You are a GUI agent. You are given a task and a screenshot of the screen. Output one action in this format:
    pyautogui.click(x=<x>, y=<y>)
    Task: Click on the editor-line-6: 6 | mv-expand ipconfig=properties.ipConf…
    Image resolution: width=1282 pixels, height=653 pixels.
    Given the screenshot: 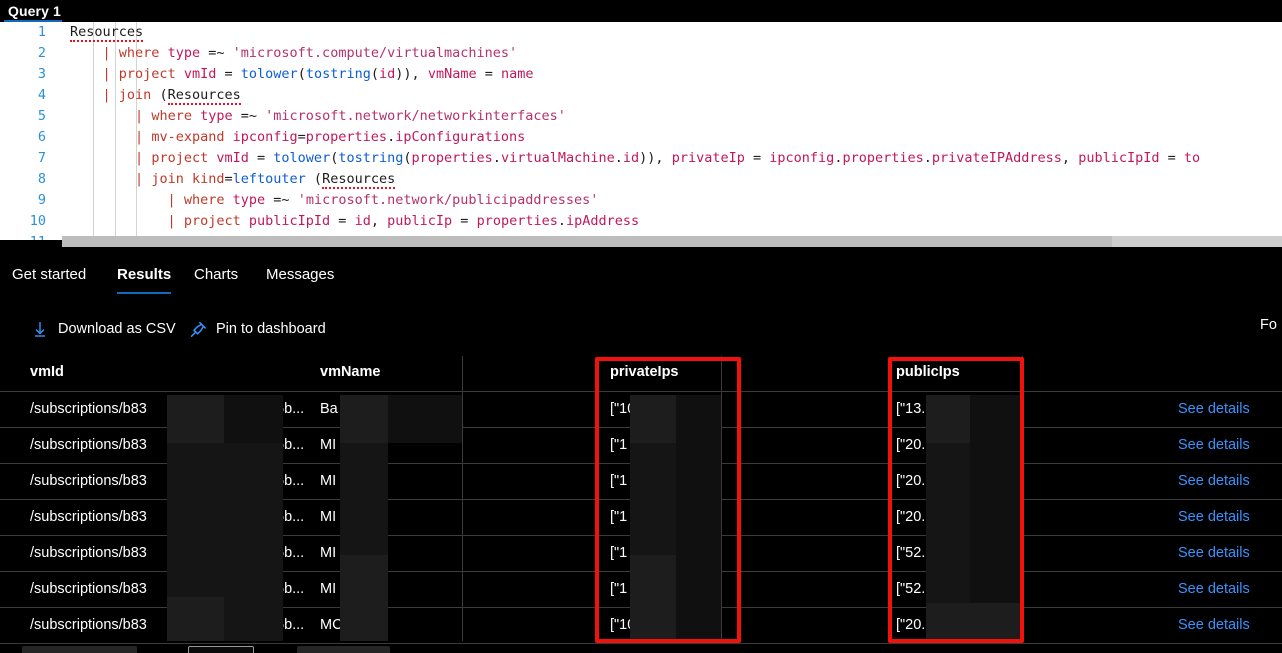 What is the action you would take?
    pyautogui.click(x=641, y=137)
    